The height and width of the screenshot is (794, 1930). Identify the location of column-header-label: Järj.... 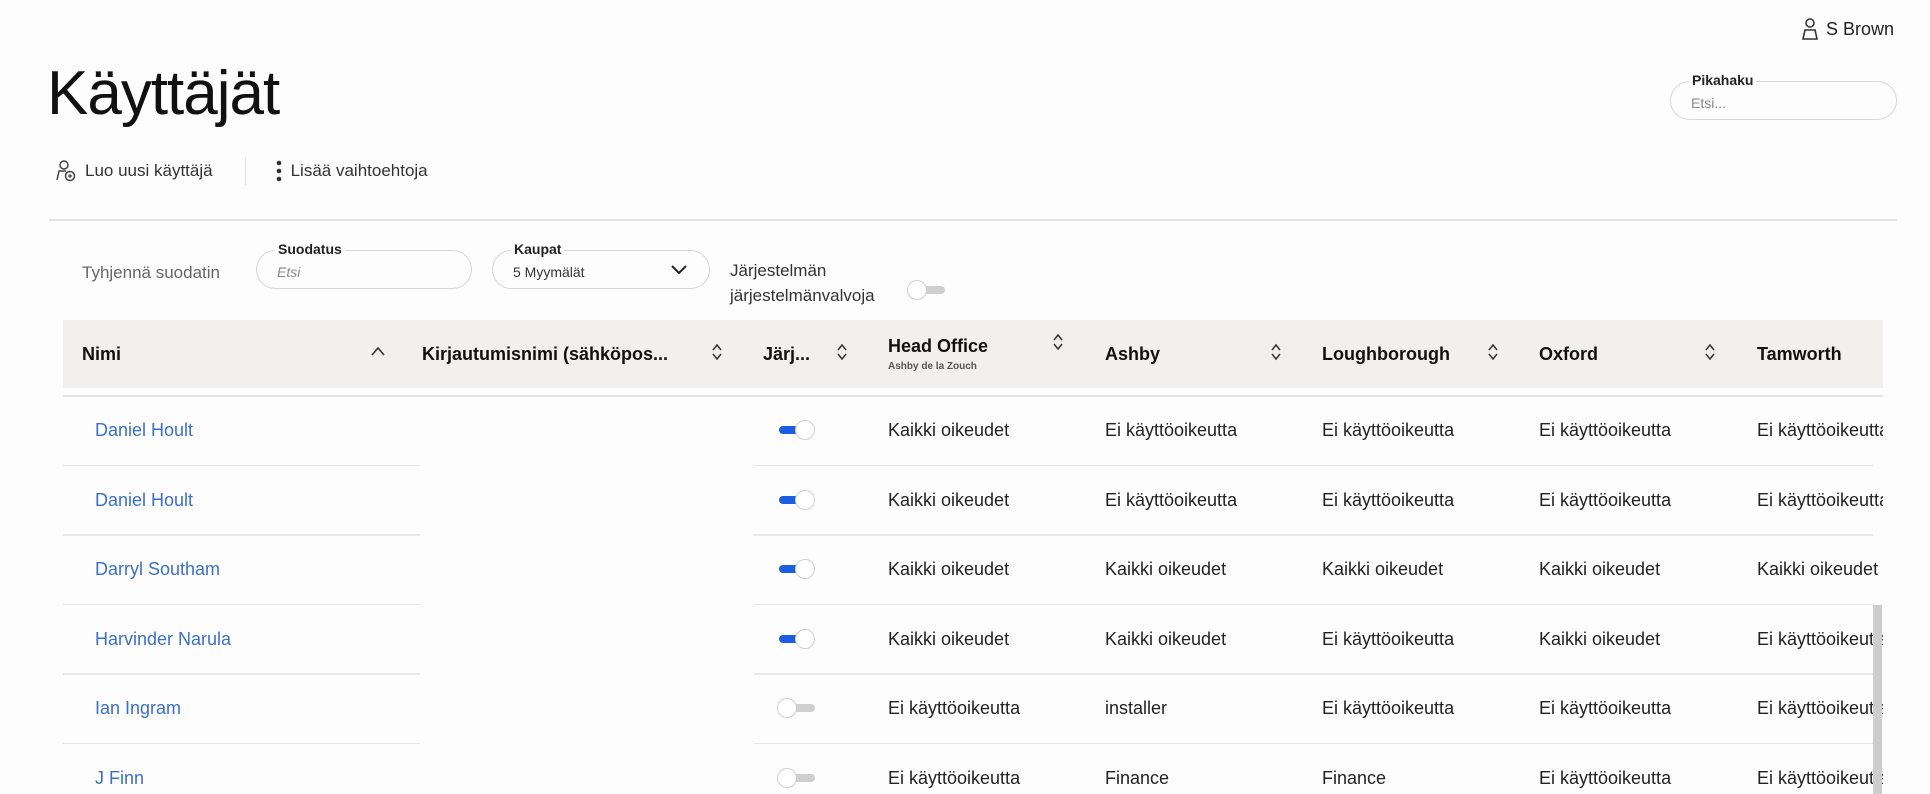
(787, 353).